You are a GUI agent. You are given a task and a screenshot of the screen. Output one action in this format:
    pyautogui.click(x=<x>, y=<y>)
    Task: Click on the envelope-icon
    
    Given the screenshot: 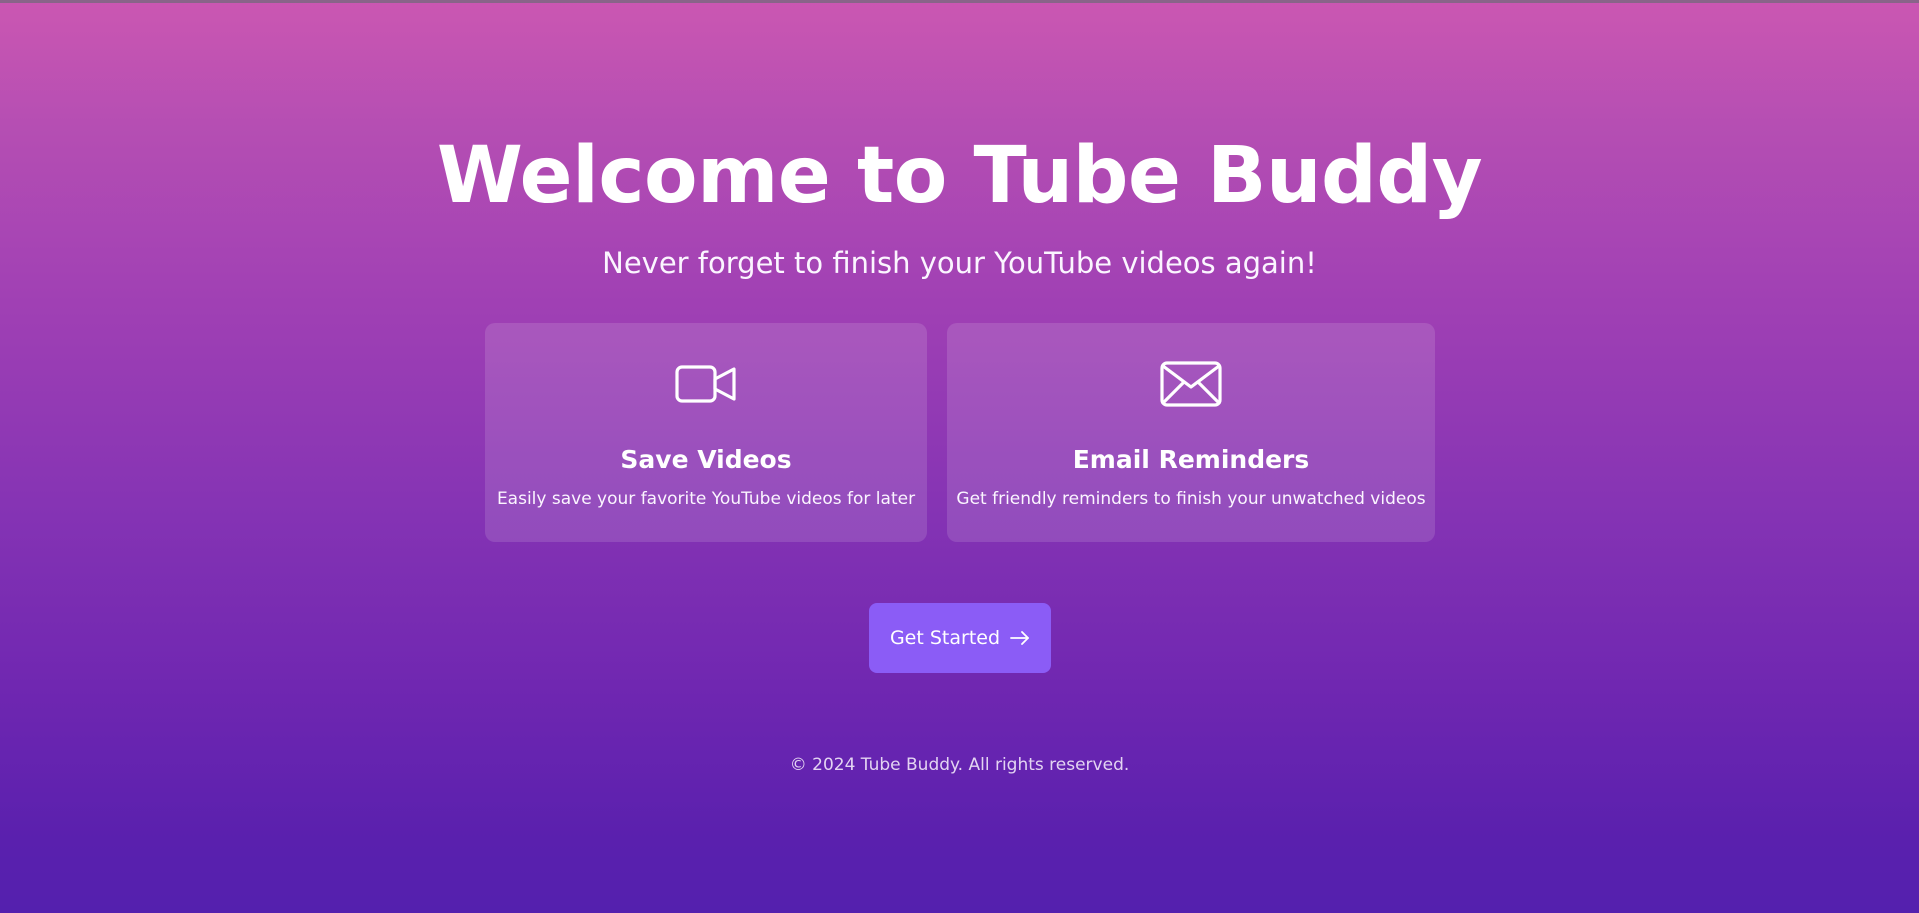 What is the action you would take?
    pyautogui.click(x=1191, y=384)
    